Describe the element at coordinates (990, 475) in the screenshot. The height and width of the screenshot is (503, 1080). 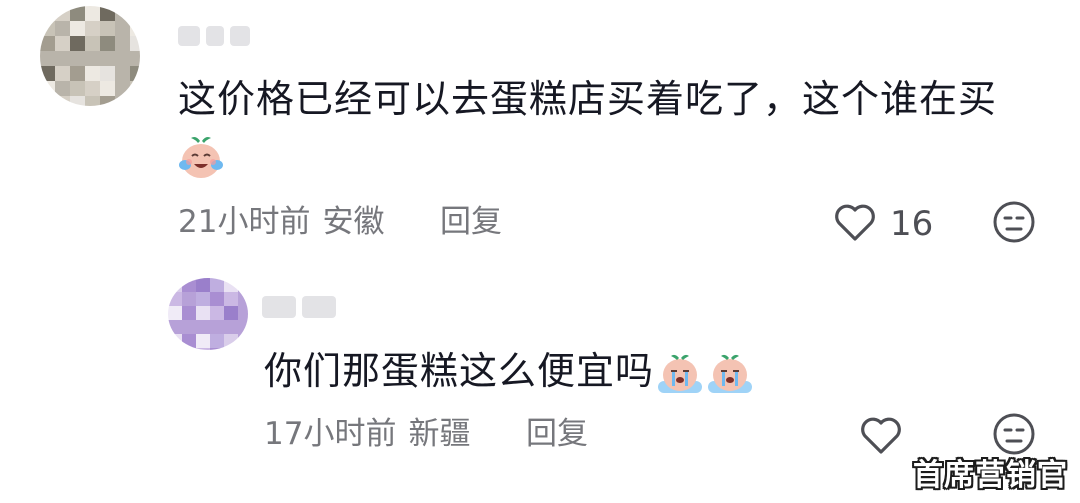
I see `watermark: 首席营销官` at that location.